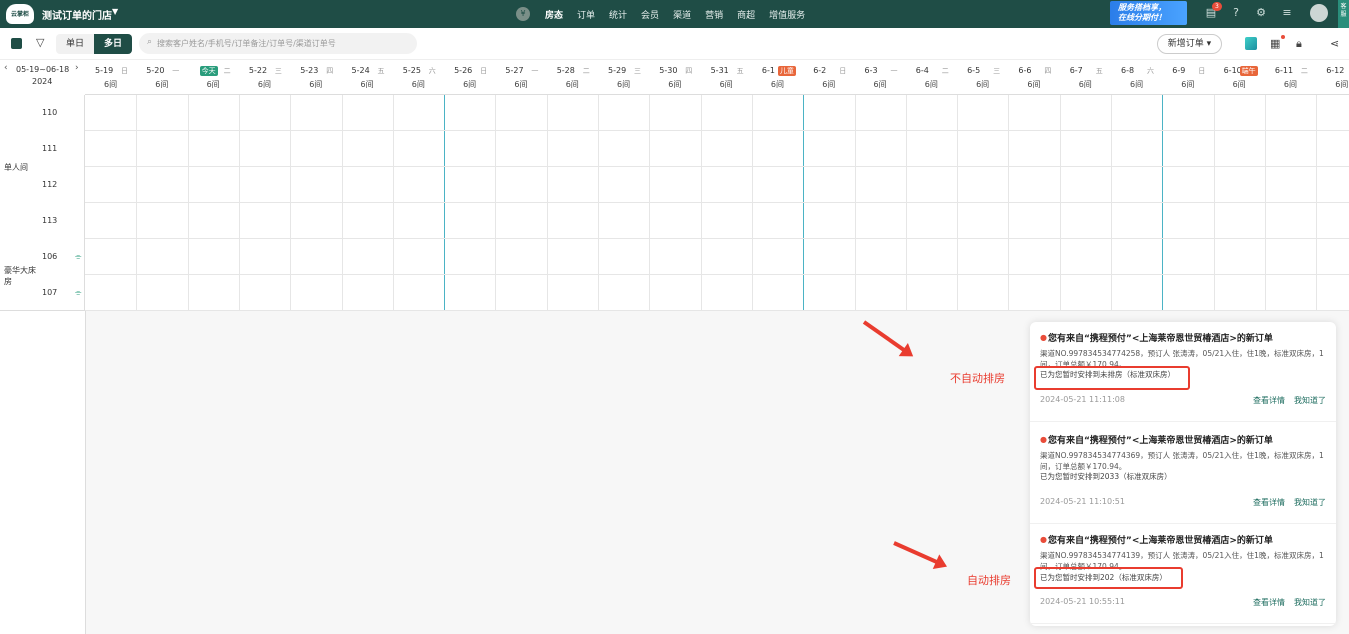 The height and width of the screenshot is (634, 1349). Describe the element at coordinates (1334, 43) in the screenshot. I see `share-icon: ⋖` at that location.